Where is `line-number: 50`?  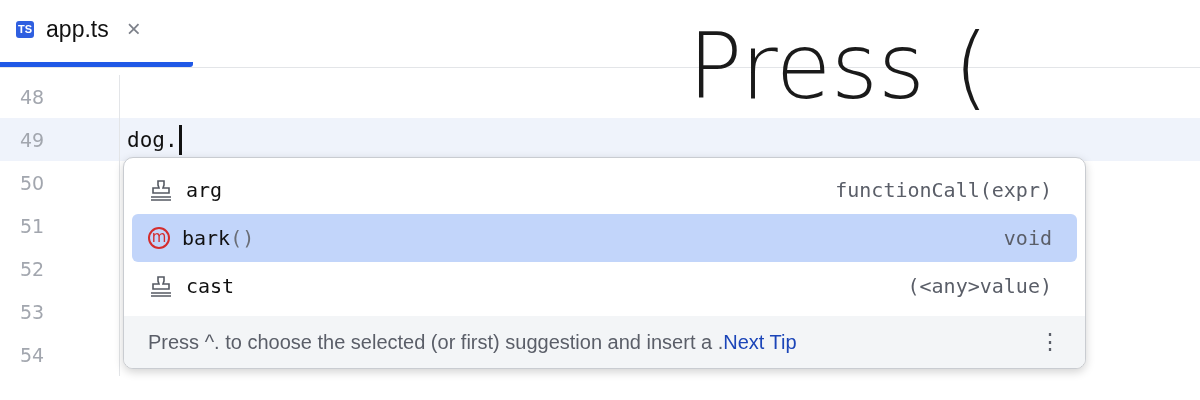 line-number: 50 is located at coordinates (60, 182).